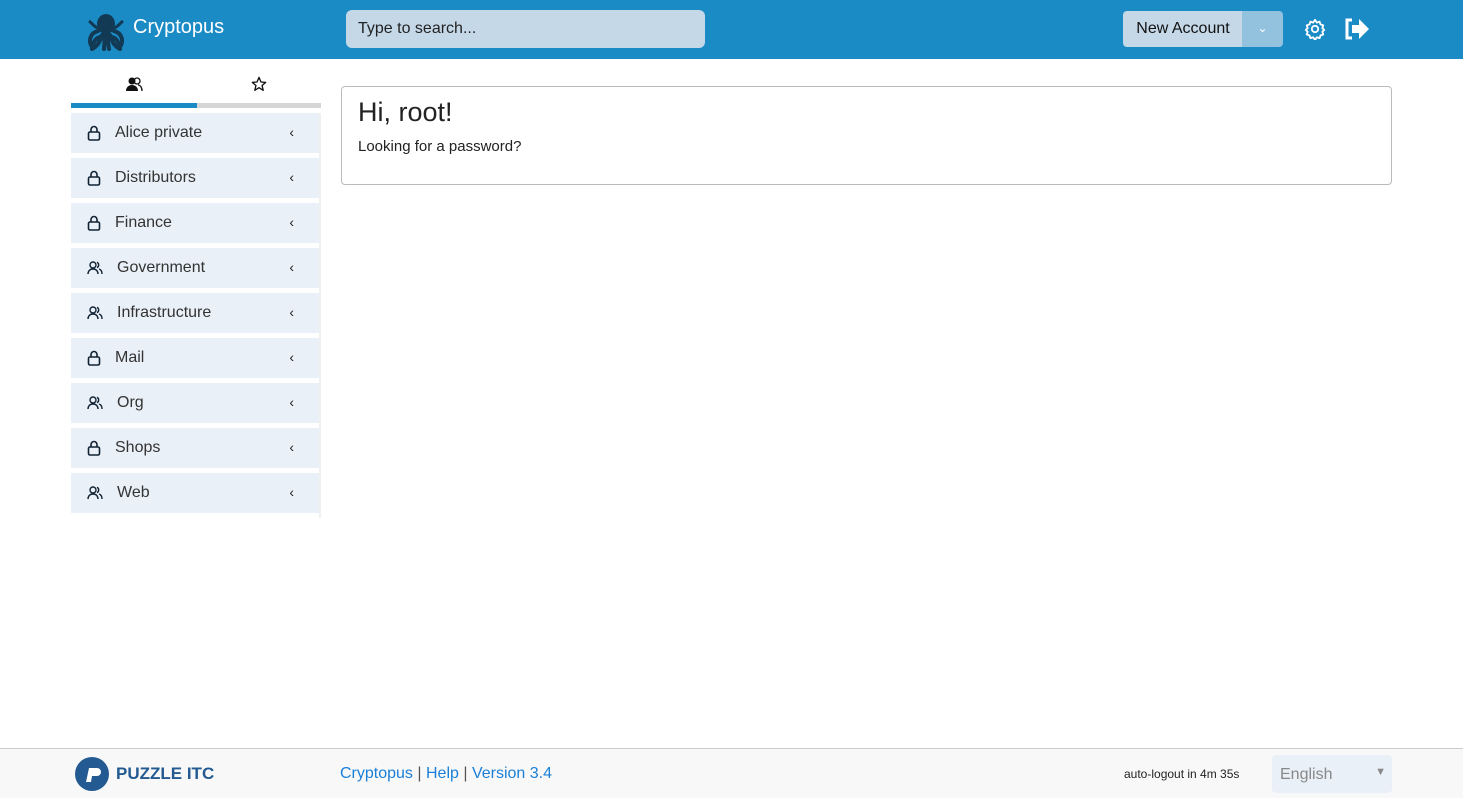 The width and height of the screenshot is (1463, 798). Describe the element at coordinates (195, 403) in the screenshot. I see `sidebar-item-org: Org ‹` at that location.